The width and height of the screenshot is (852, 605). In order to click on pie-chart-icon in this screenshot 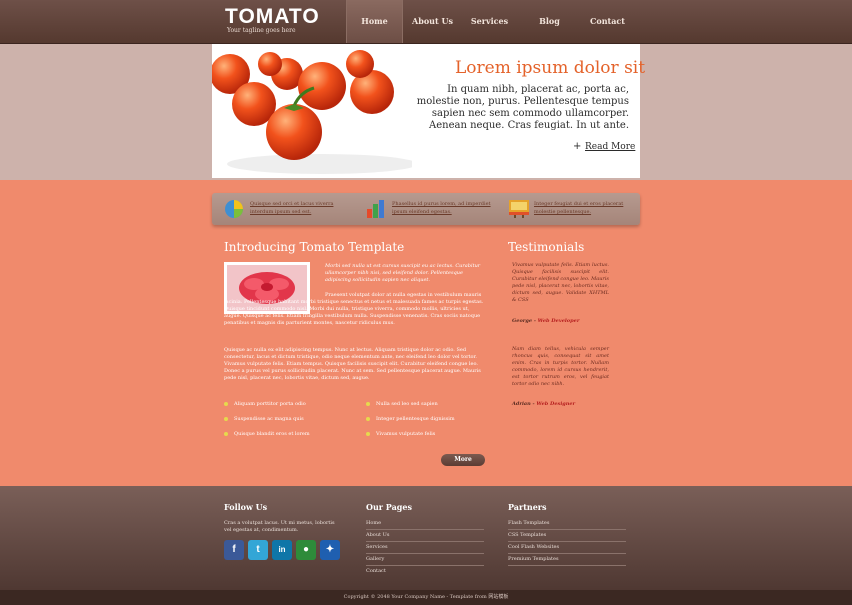, I will do `click(234, 209)`.